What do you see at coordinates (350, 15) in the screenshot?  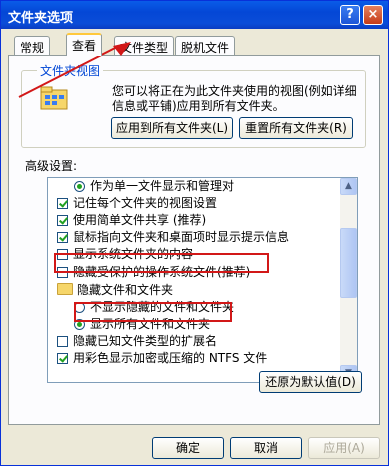 I see `help-button: ?` at bounding box center [350, 15].